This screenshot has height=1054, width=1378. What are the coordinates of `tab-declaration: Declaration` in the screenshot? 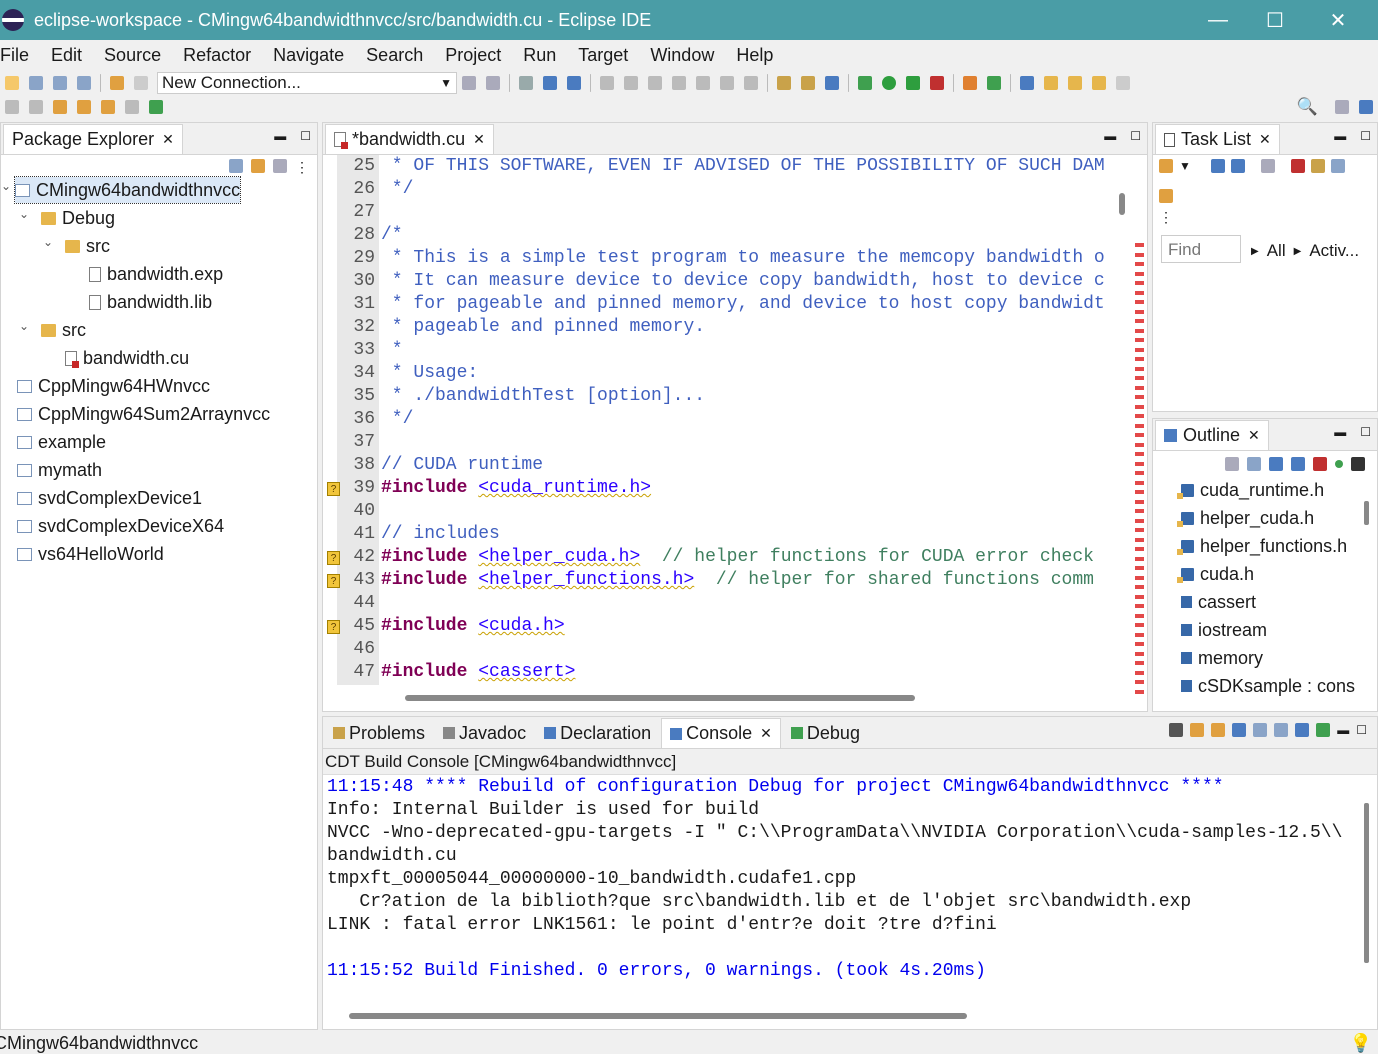 It's located at (598, 733).